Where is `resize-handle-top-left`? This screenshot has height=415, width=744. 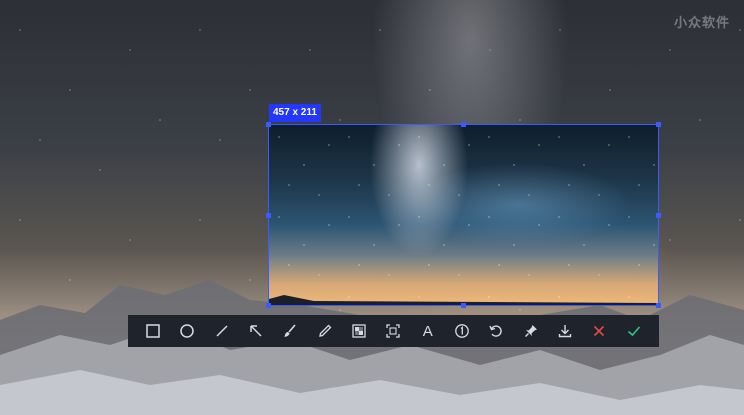
resize-handle-top-left is located at coordinates (268, 124).